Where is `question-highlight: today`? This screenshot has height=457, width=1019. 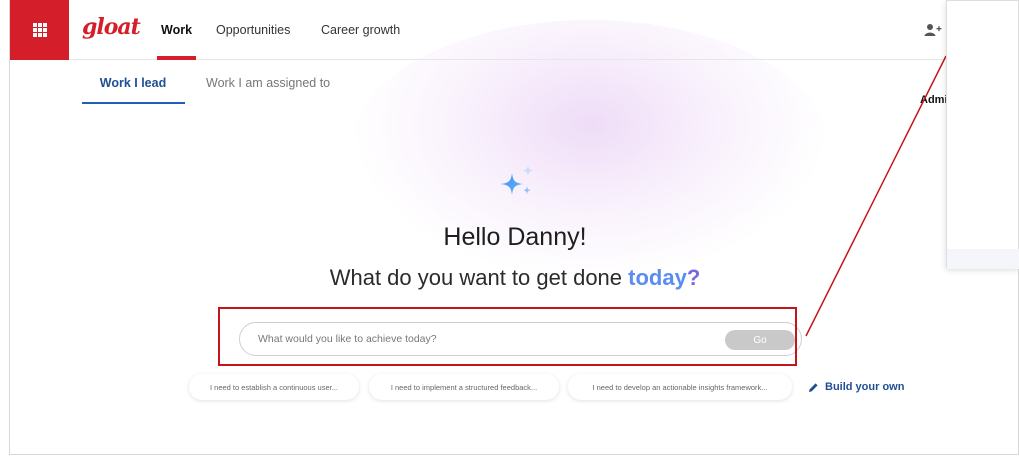
question-highlight: today is located at coordinates (657, 277).